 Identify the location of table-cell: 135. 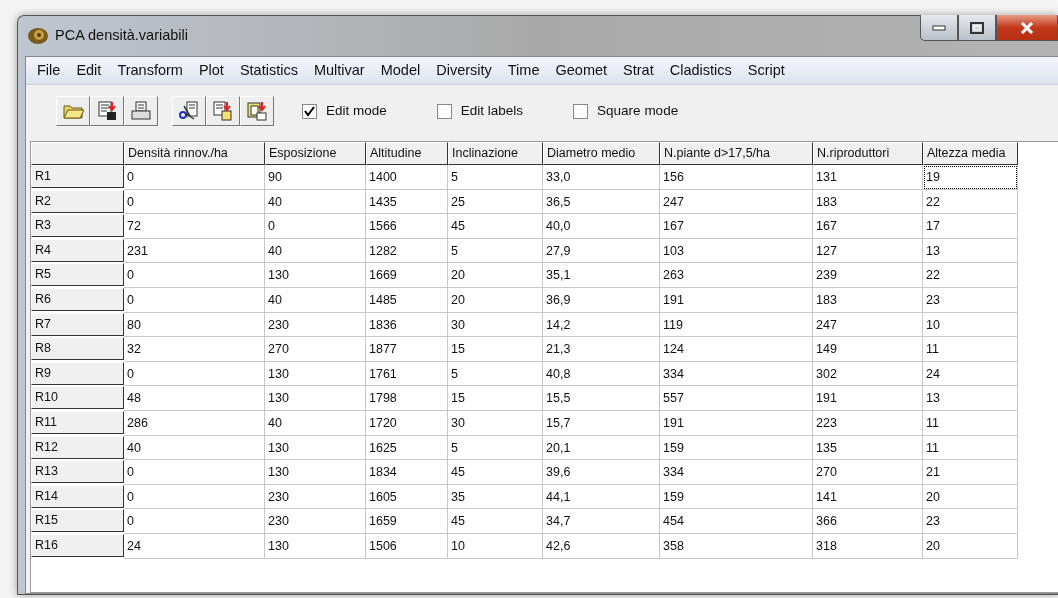
(868, 448).